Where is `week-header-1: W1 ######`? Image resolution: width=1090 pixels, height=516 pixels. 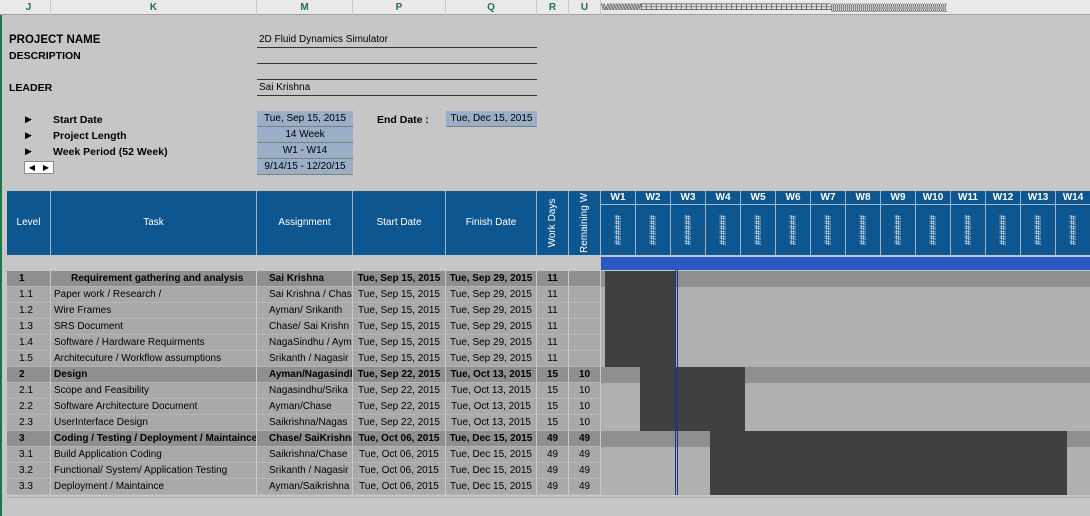
week-header-1: W1 ###### is located at coordinates (618, 223).